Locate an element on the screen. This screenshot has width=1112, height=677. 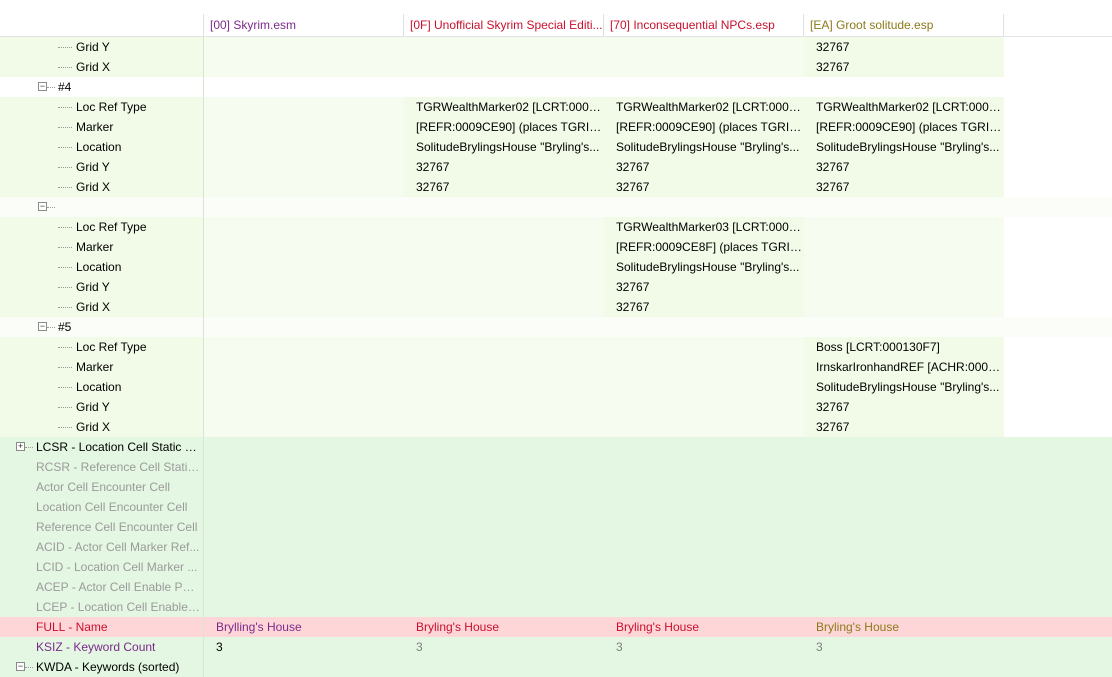
tree-row: Grid Y 32767 is located at coordinates (556, 407).